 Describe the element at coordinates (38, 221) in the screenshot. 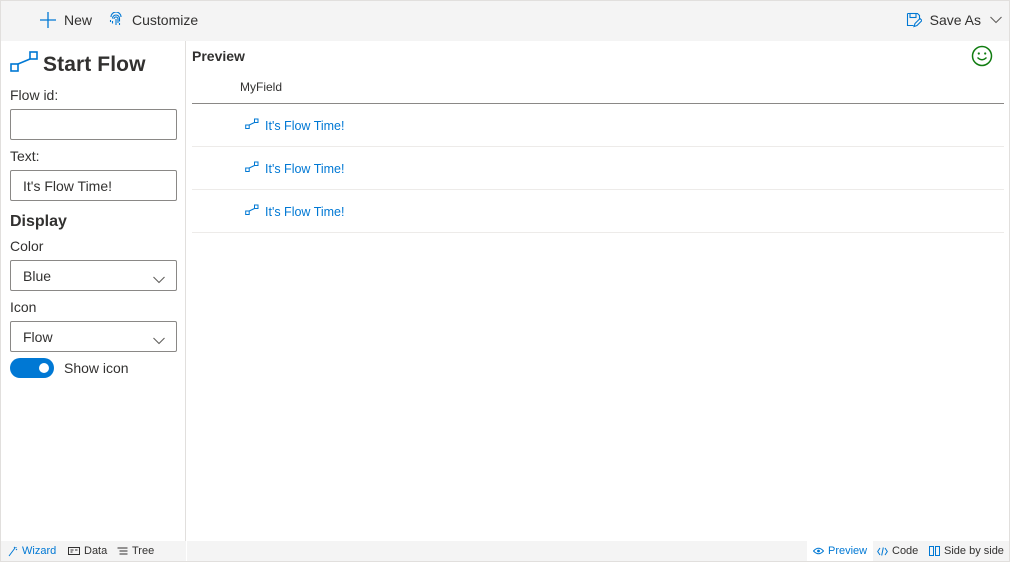

I see `display-section-heading: Display` at that location.